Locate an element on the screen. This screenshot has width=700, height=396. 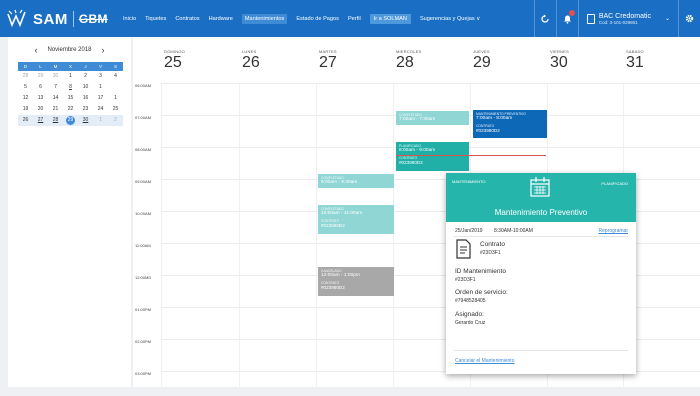
calendar-day: 23 is located at coordinates (85, 109).